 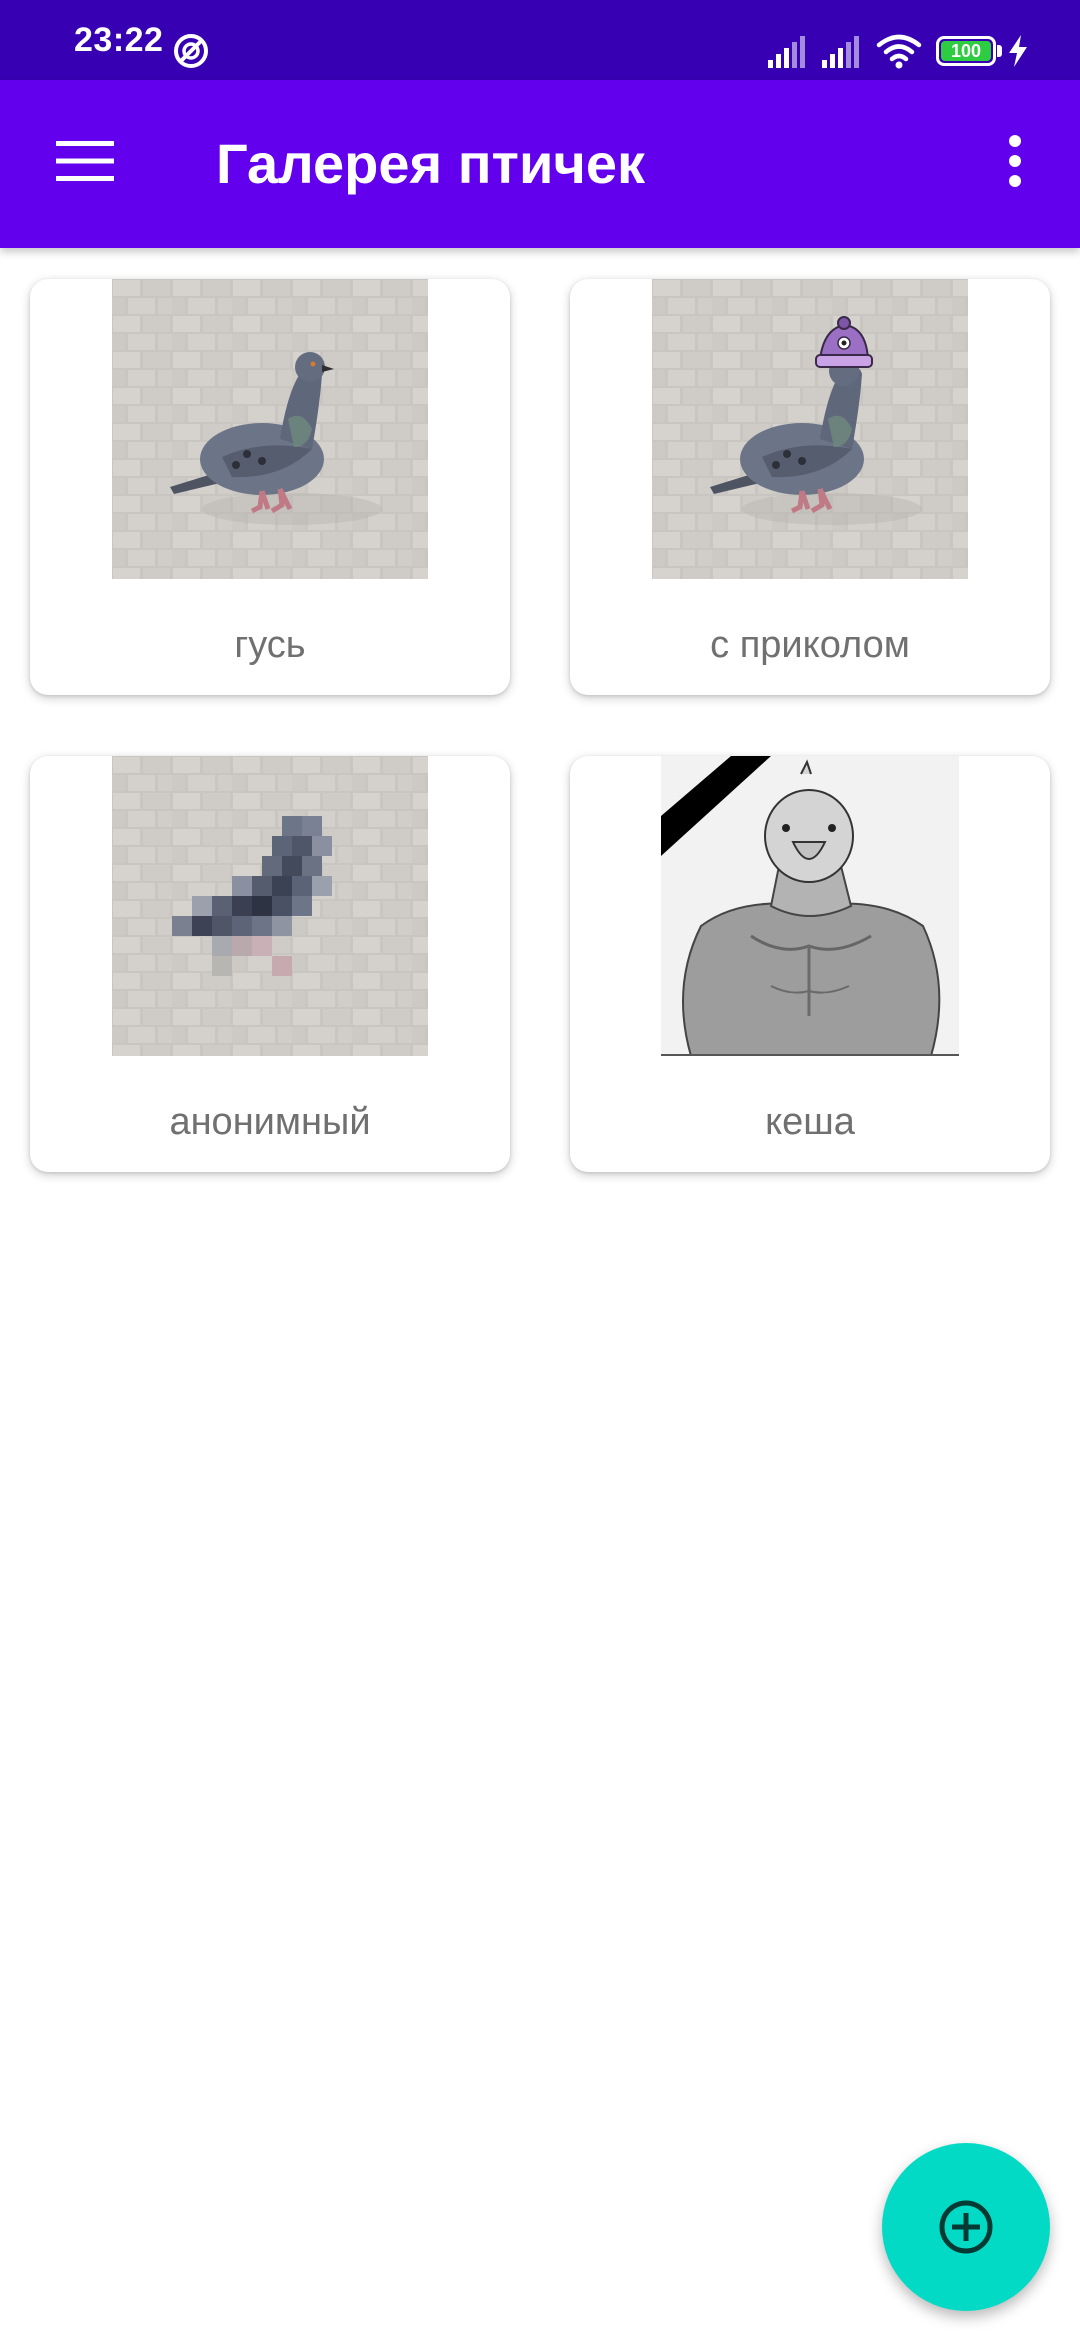 I want to click on add-circle-icon, so click(x=966, y=2227).